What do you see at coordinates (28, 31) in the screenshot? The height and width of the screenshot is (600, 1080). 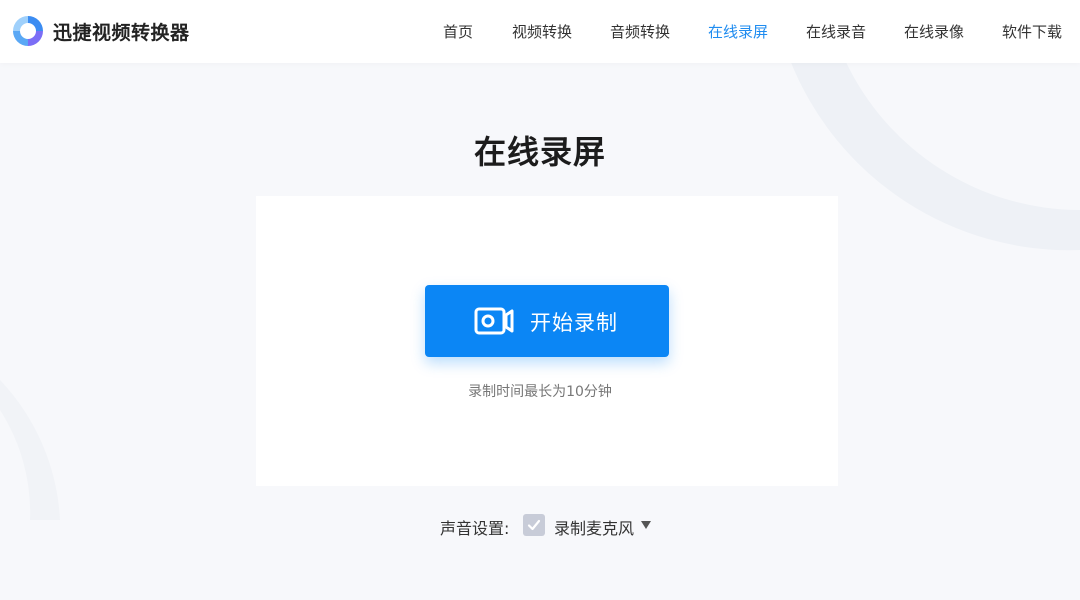 I see `swirl-logo-icon` at bounding box center [28, 31].